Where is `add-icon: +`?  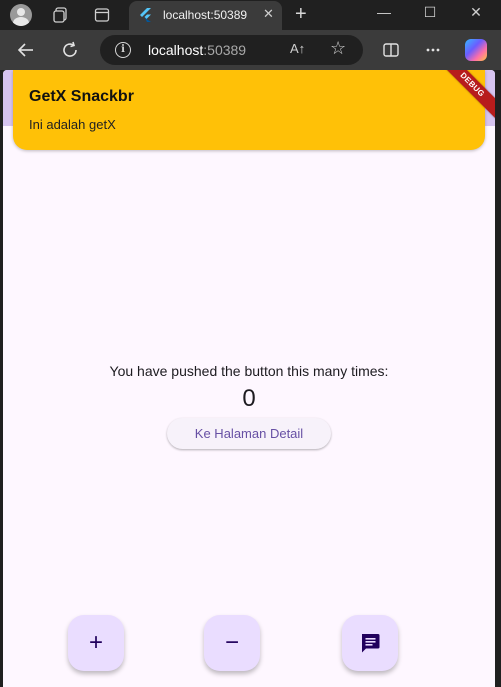 add-icon: + is located at coordinates (95, 642).